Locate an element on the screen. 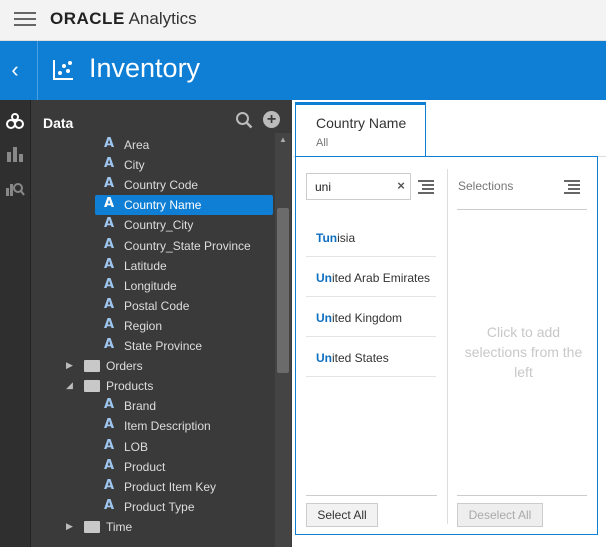 The width and height of the screenshot is (606, 547). scroll-up-arrow-icon: ▲ is located at coordinates (283, 140).